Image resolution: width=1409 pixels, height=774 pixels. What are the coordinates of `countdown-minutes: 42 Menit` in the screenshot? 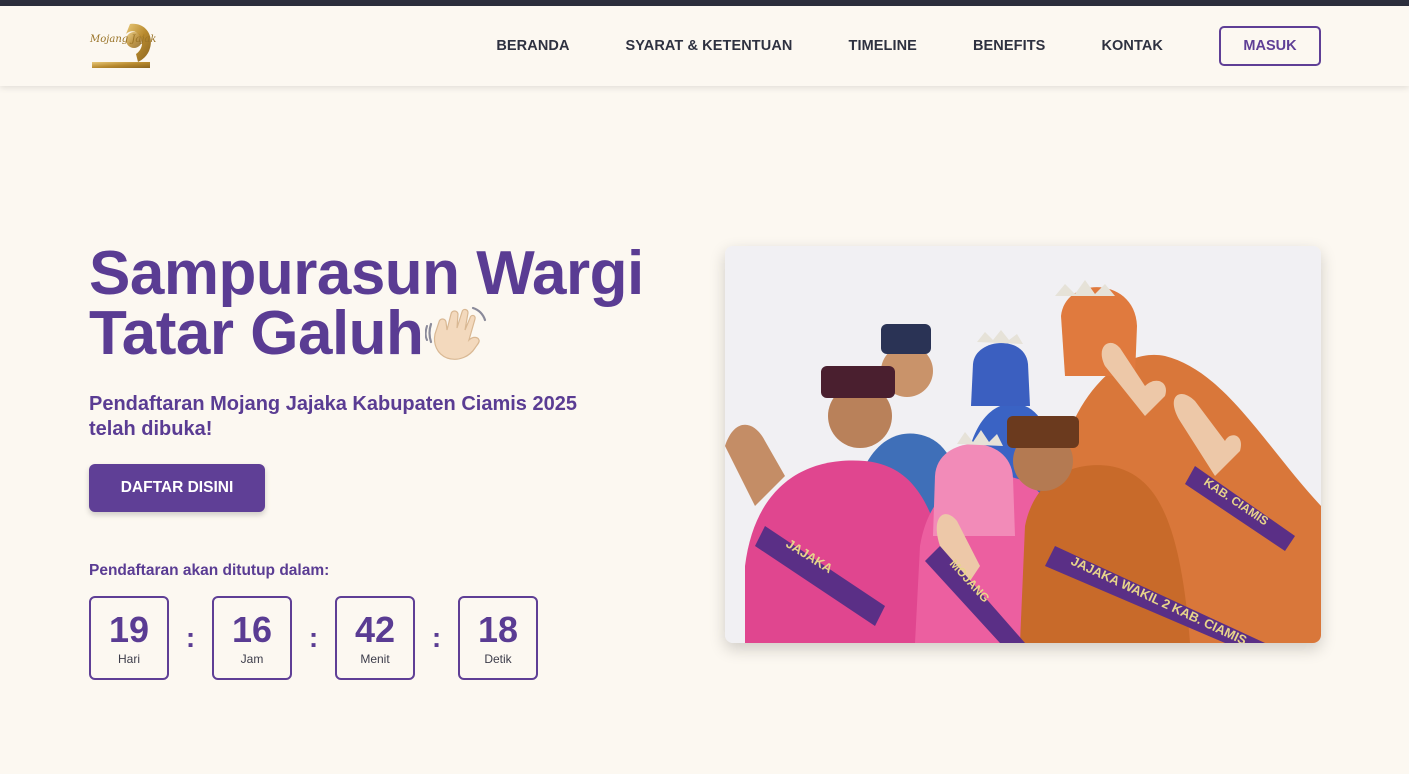 It's located at (375, 638).